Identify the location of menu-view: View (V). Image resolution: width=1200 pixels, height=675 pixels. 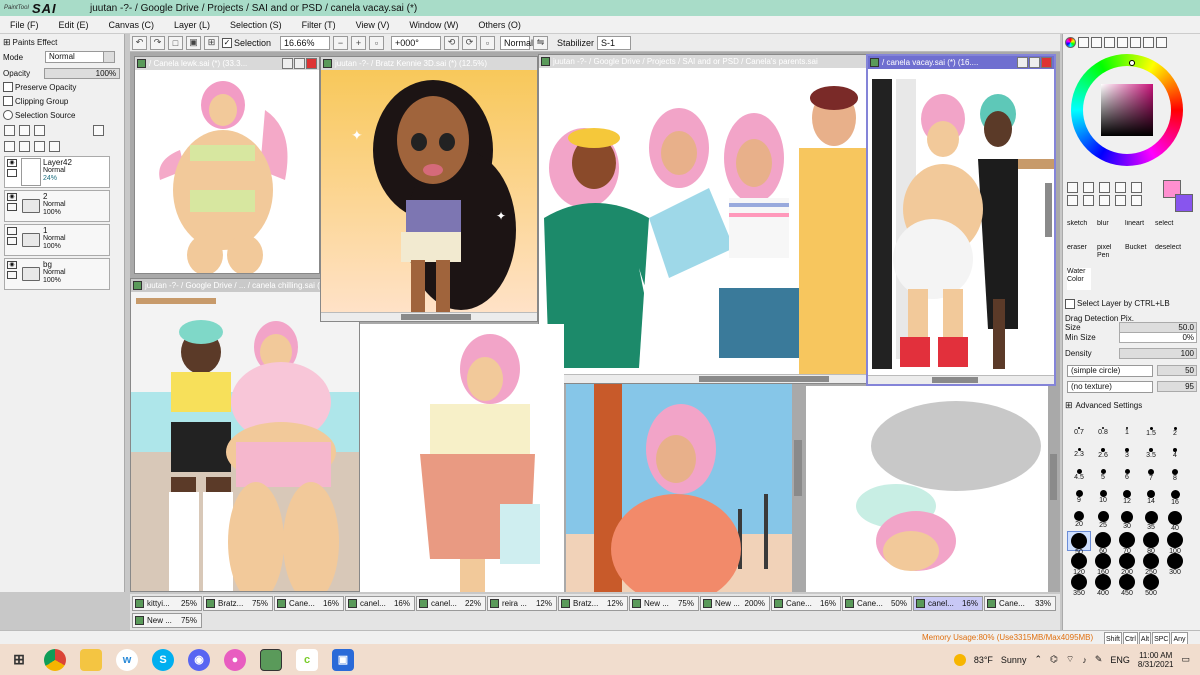
(373, 25).